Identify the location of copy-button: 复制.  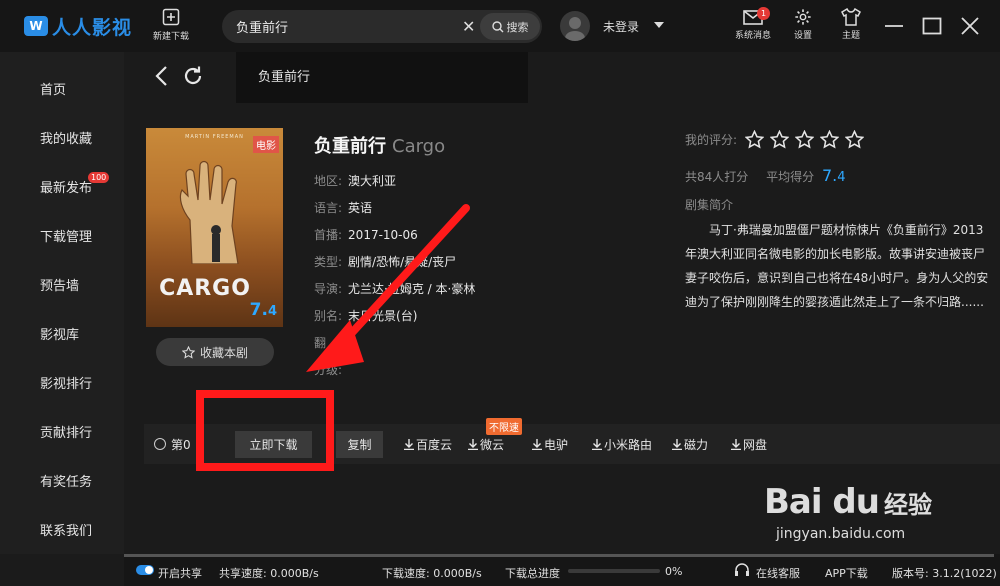
(359, 444).